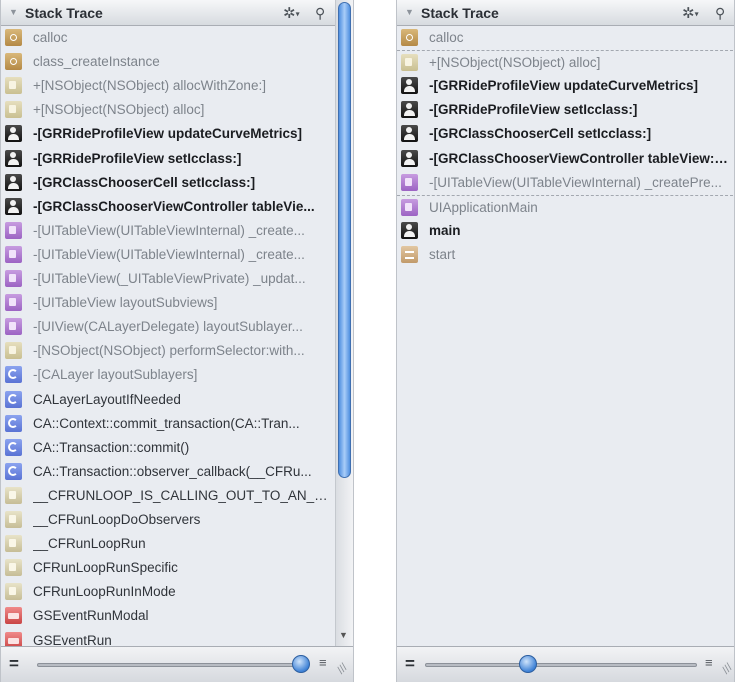 The width and height of the screenshot is (735, 682). What do you see at coordinates (442, 254) in the screenshot?
I see `stack-frame-symbol: start` at bounding box center [442, 254].